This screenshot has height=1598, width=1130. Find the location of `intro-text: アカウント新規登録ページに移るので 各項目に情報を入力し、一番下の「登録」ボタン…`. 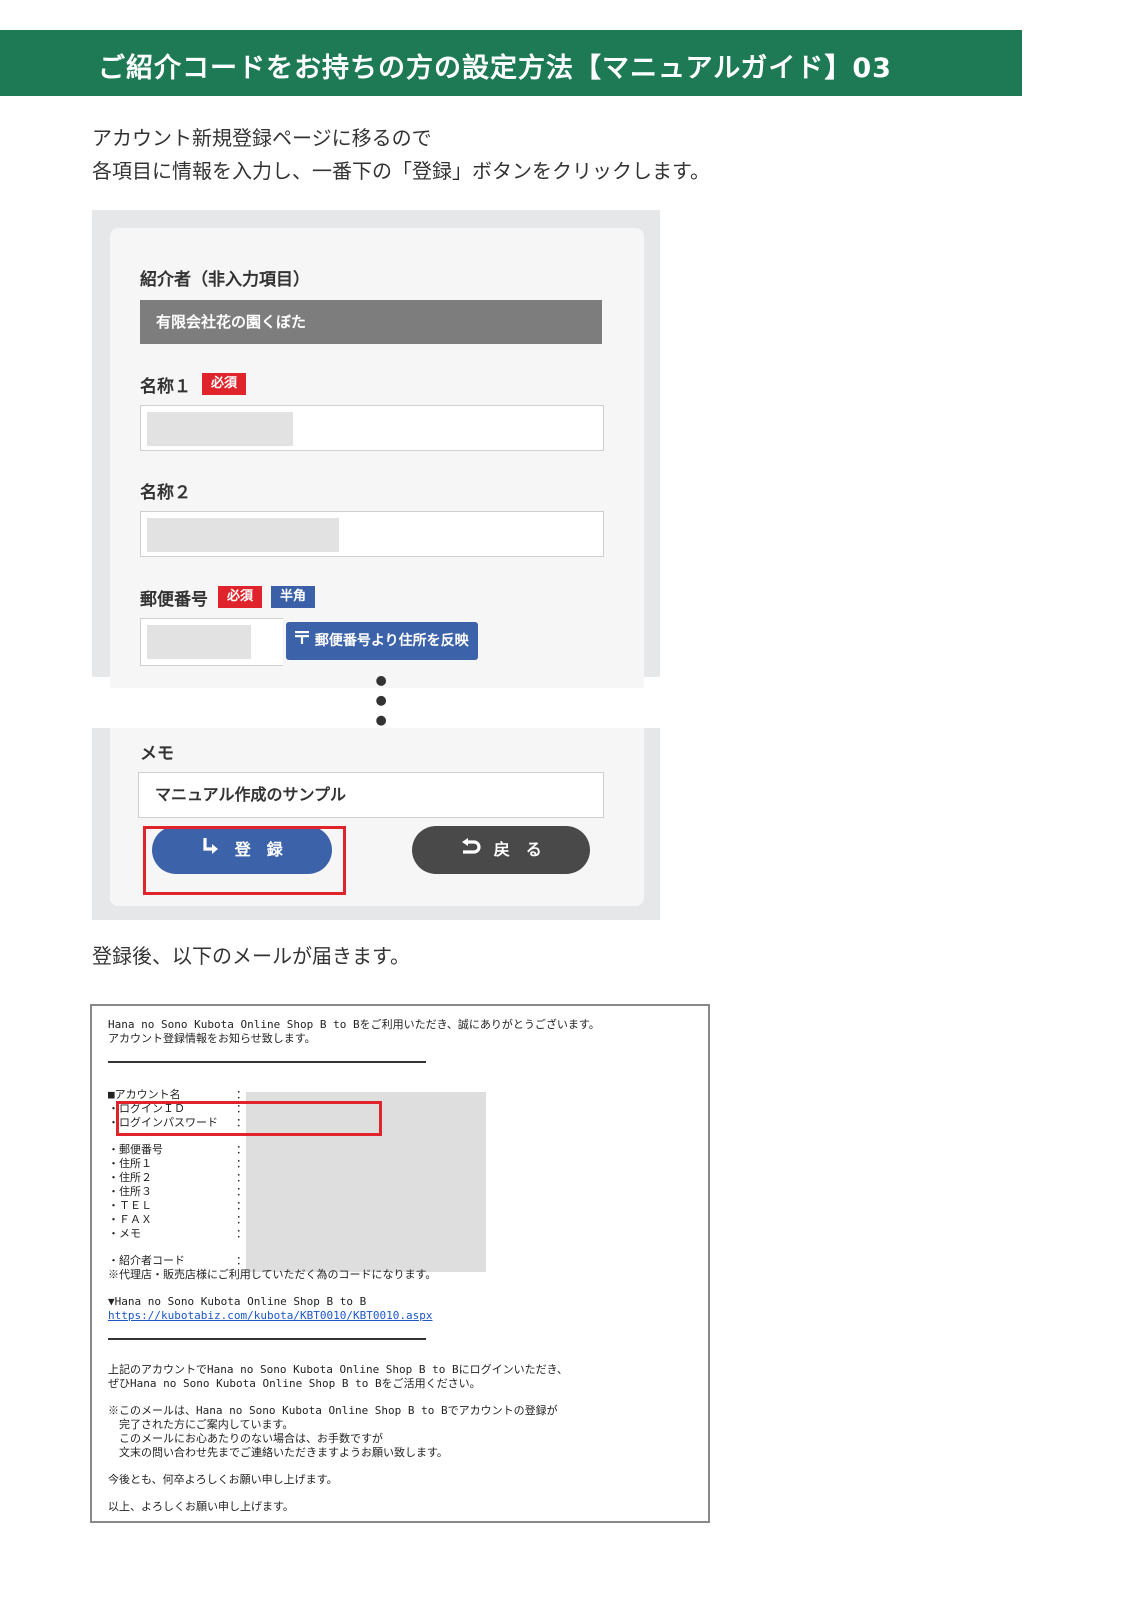

intro-text: アカウント新規登録ページに移るので 各項目に情報を入力し、一番下の「登録」ボタン… is located at coordinates (401, 155).